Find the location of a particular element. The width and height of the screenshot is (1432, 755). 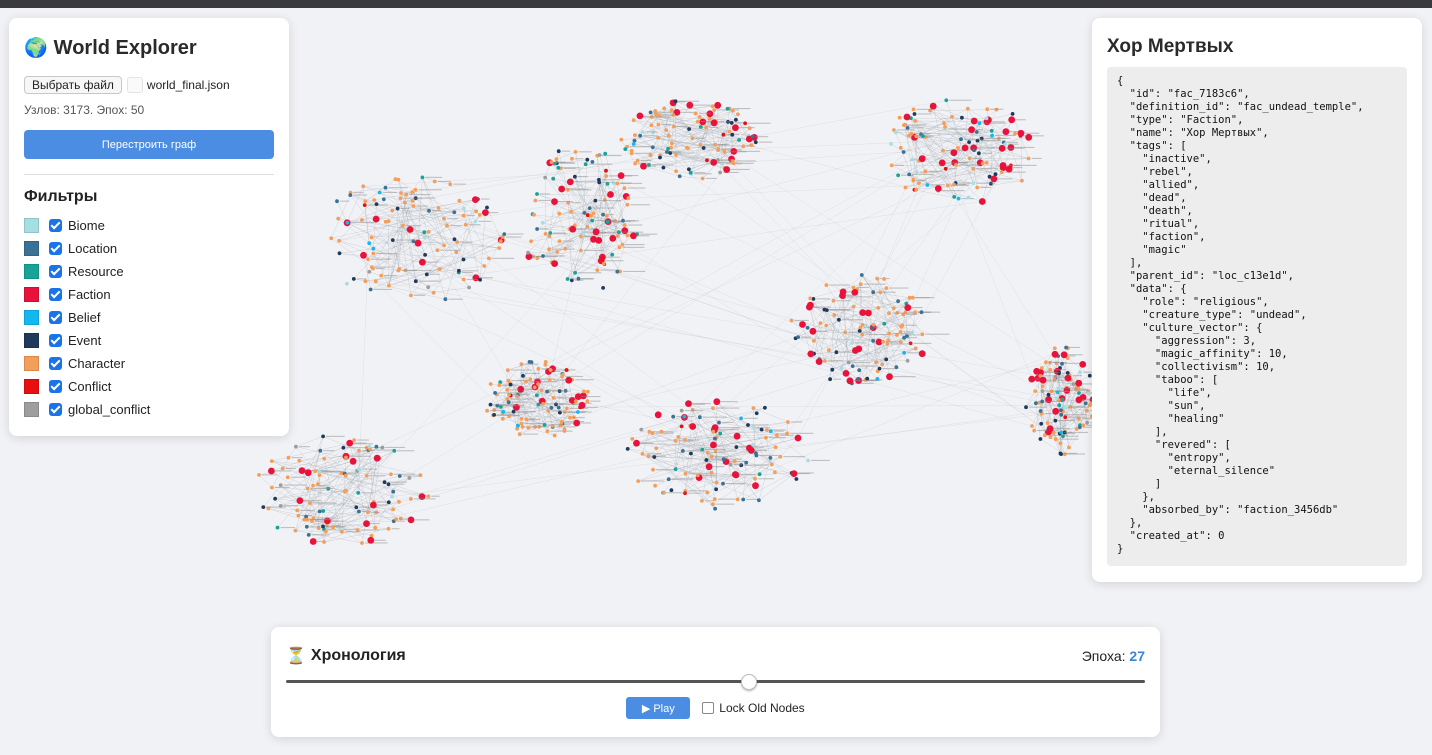

conflict-checkbox is located at coordinates (55, 386).